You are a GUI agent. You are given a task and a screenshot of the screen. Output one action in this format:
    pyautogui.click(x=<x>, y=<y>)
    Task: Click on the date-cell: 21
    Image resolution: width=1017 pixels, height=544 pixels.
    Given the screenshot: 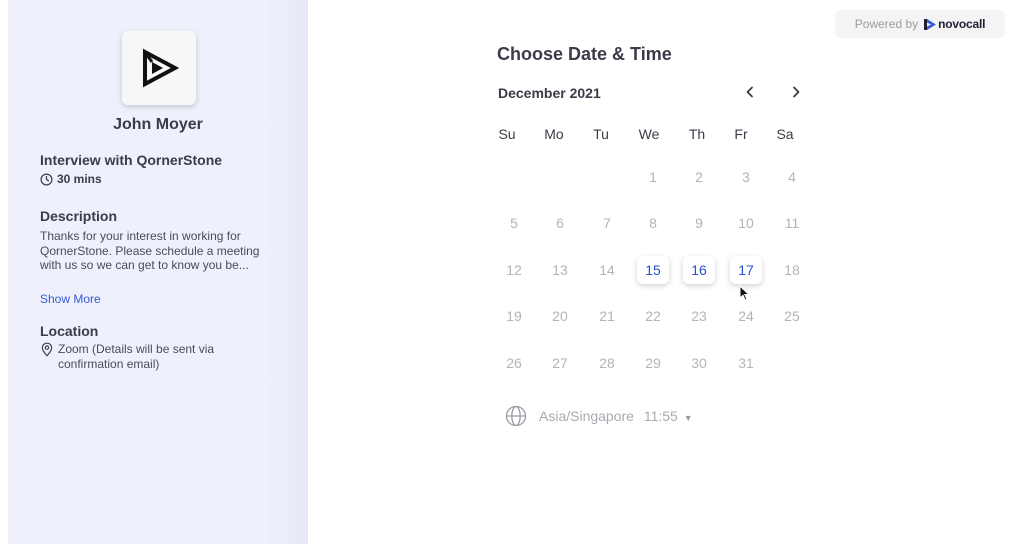 What is the action you would take?
    pyautogui.click(x=607, y=316)
    